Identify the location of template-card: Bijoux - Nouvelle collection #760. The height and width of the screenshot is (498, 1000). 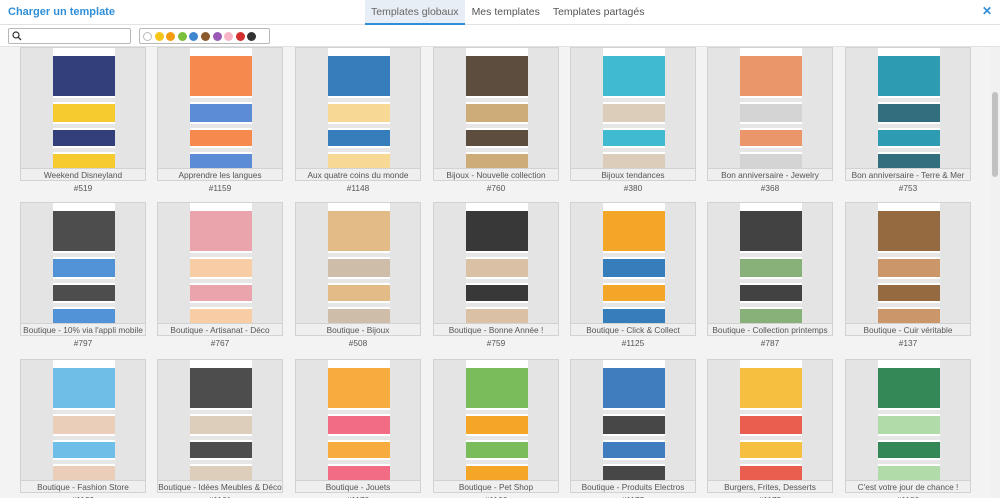
(496, 120).